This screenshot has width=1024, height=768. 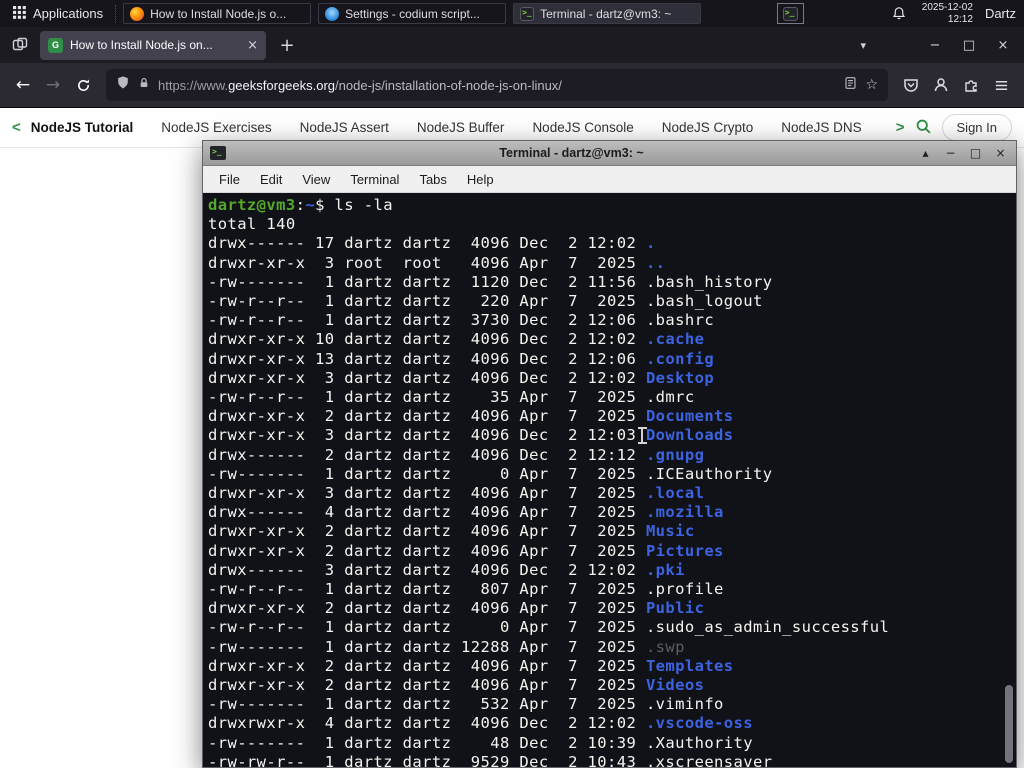 What do you see at coordinates (82, 127) in the screenshot?
I see `nav-item: NodeJS Tutorial` at bounding box center [82, 127].